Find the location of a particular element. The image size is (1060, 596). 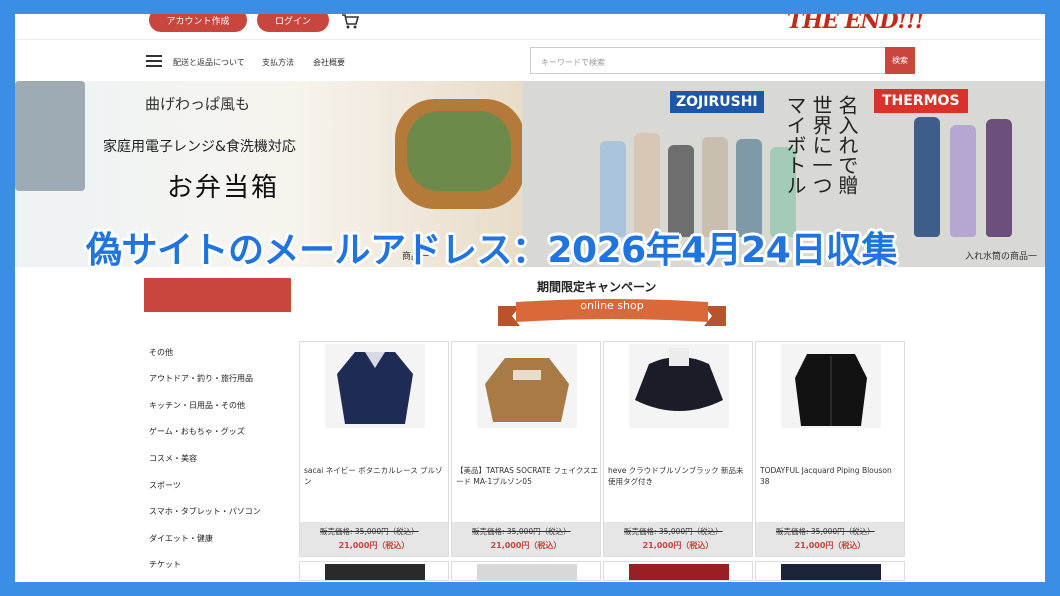

overlay-headline: 偽サイトのメールアドレス：2026年4月24日収集 is located at coordinates (491, 250).